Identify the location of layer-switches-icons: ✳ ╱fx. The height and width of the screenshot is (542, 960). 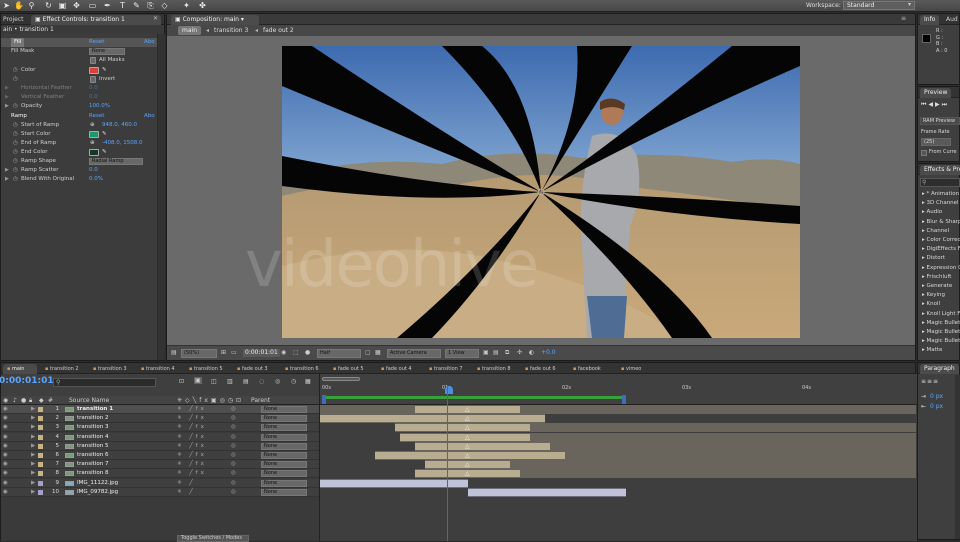
(192, 446).